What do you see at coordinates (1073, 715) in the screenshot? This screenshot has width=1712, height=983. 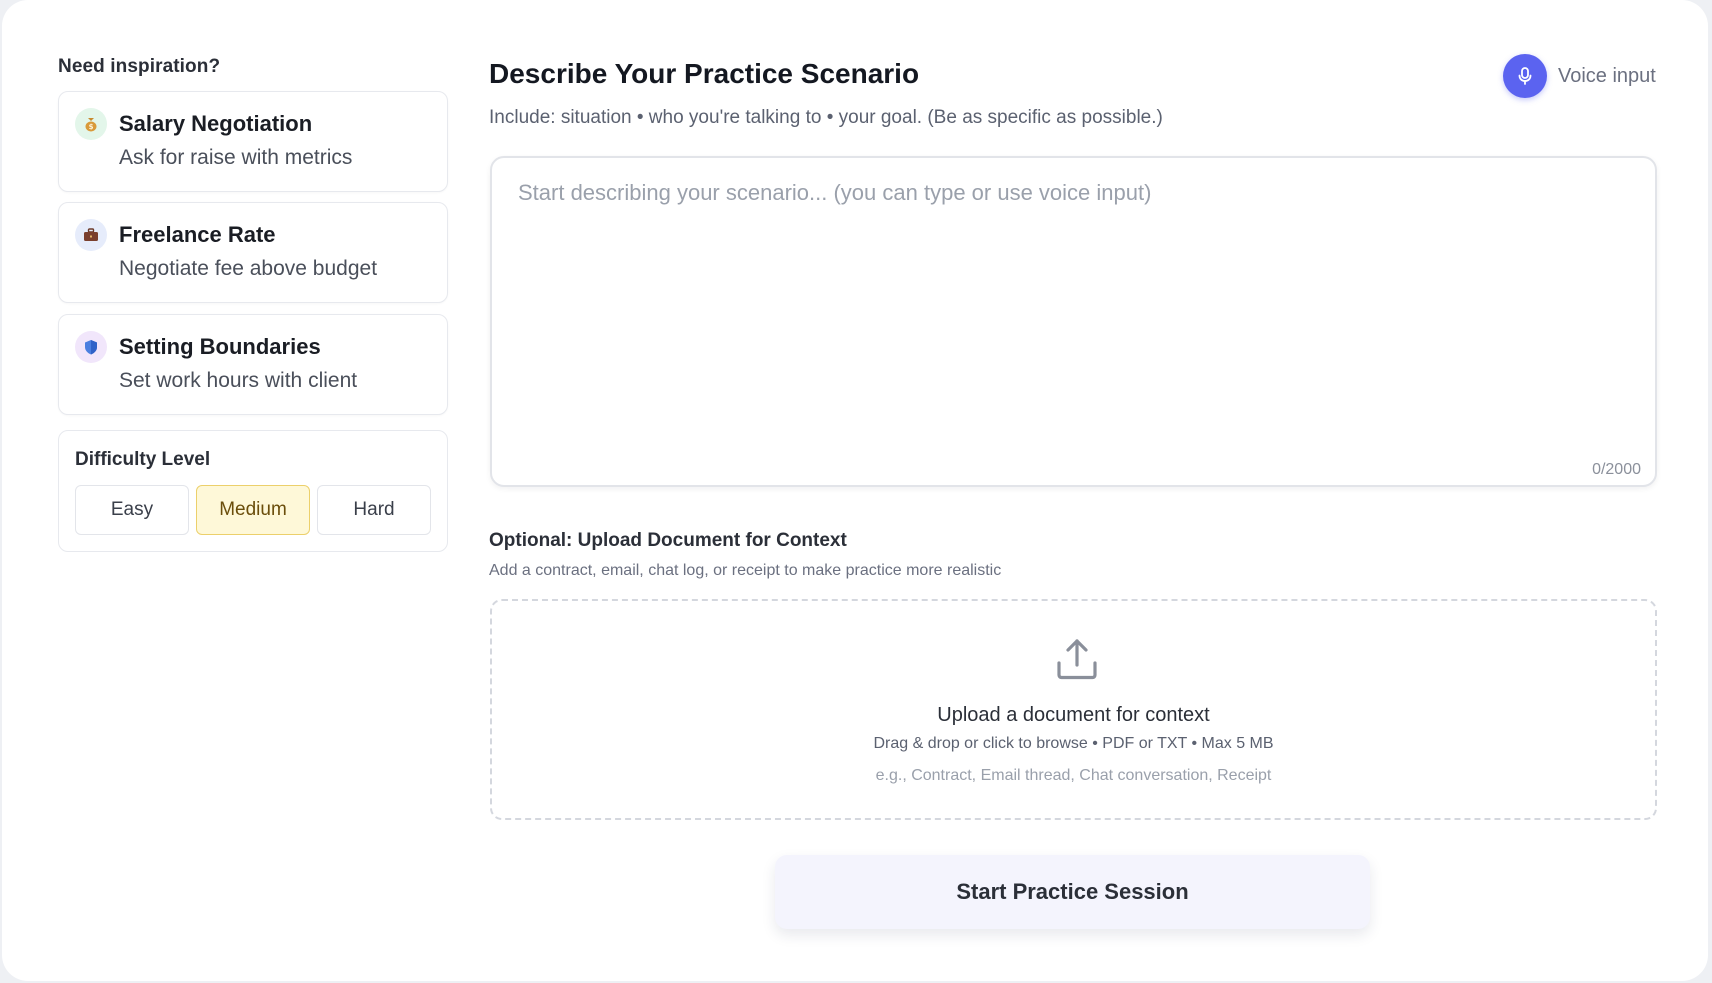 I see `dropzone-title: Upload a document for context` at bounding box center [1073, 715].